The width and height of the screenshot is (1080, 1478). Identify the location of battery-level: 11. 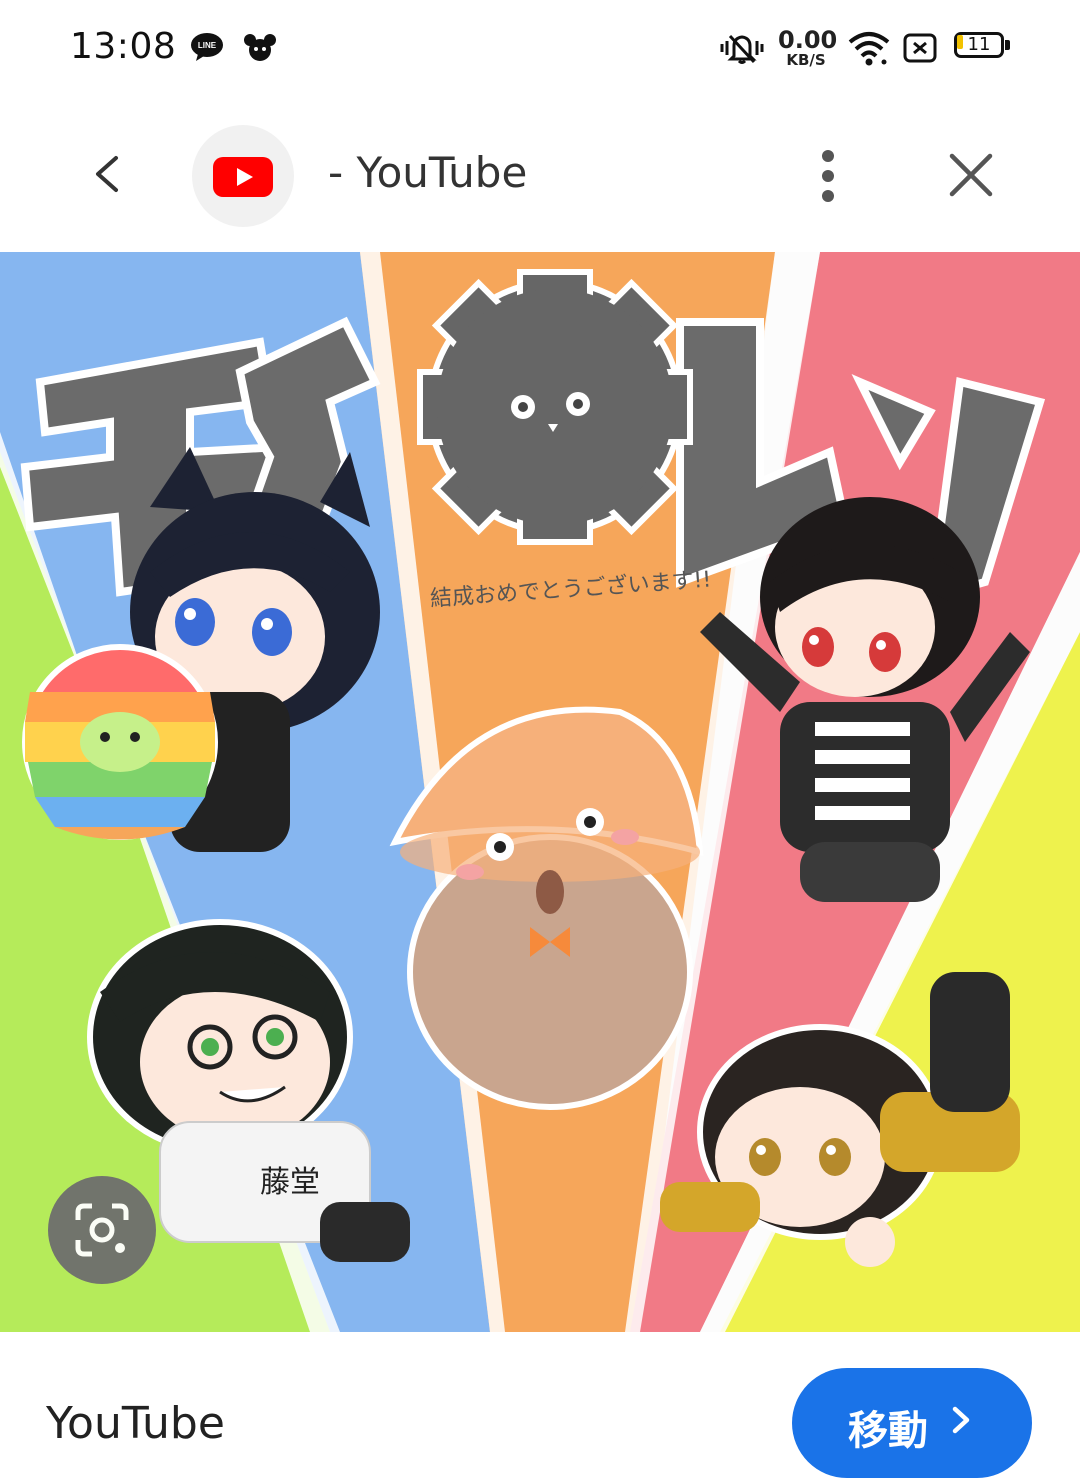
(979, 44).